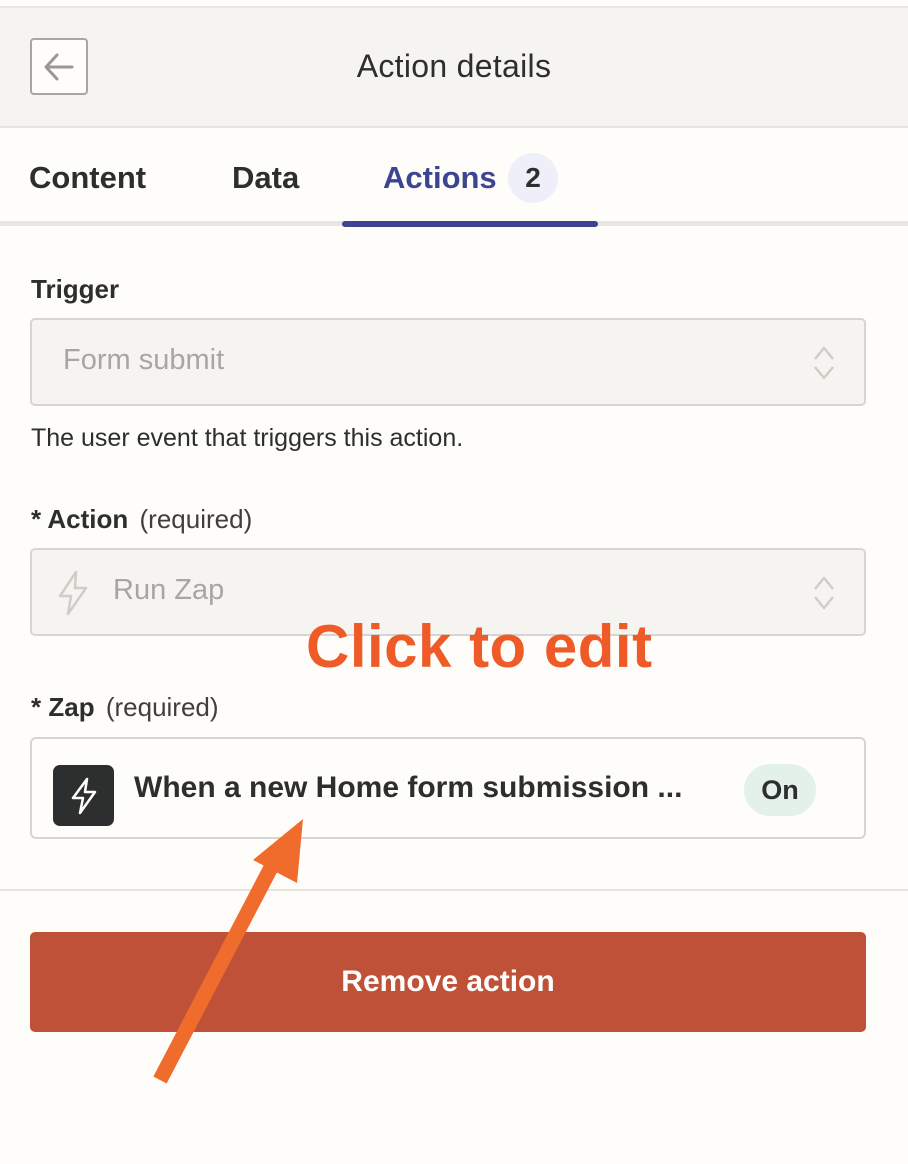 This screenshot has width=908, height=1164. I want to click on zap-label: * Zap (required), so click(125, 707).